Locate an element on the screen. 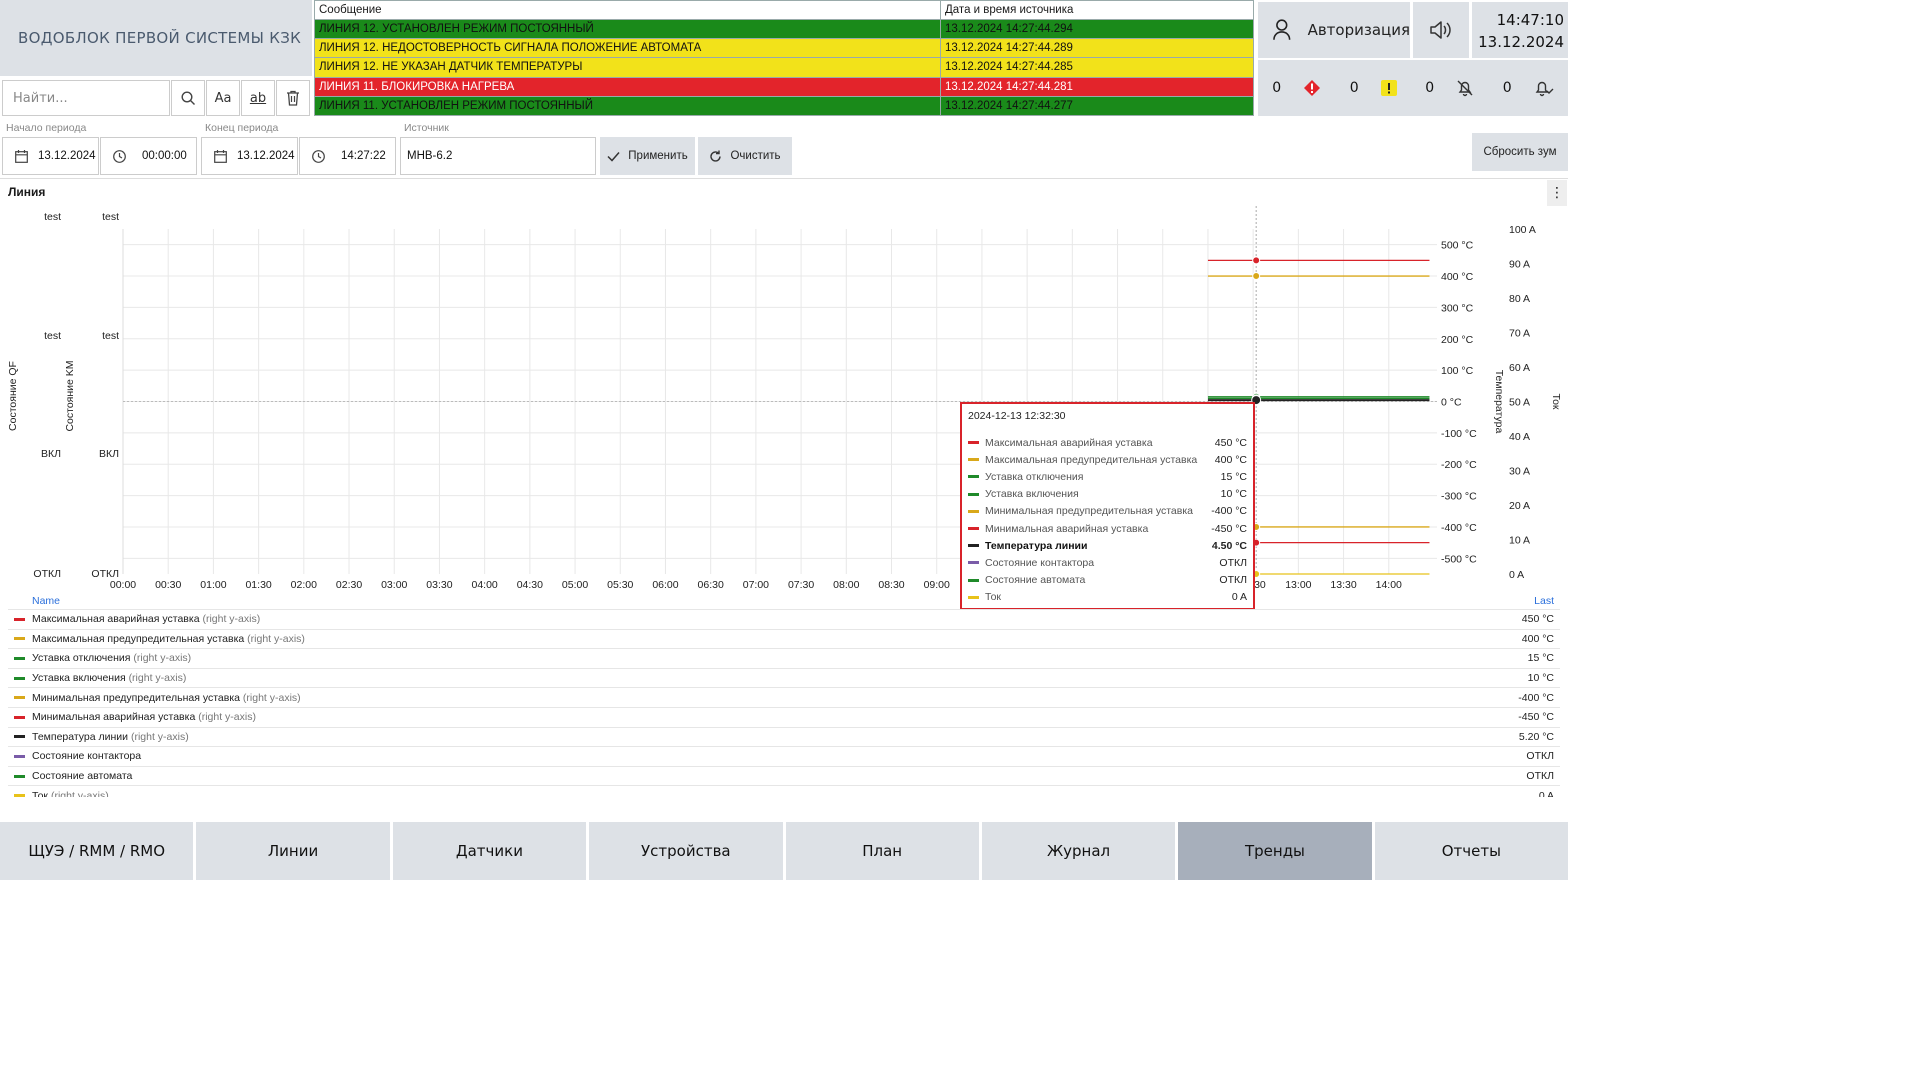  x-tick-label: 03:30 is located at coordinates (439, 585).